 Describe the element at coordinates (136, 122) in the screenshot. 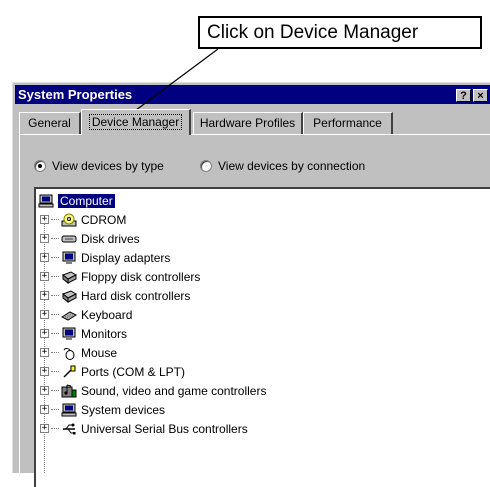

I see `tab-device-manager: Device Manager` at that location.